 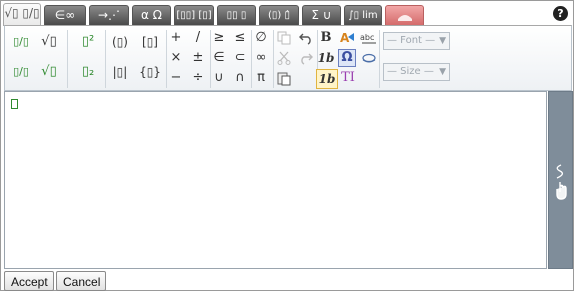 I want to click on tab-sums: Σ ∪, so click(x=321, y=15).